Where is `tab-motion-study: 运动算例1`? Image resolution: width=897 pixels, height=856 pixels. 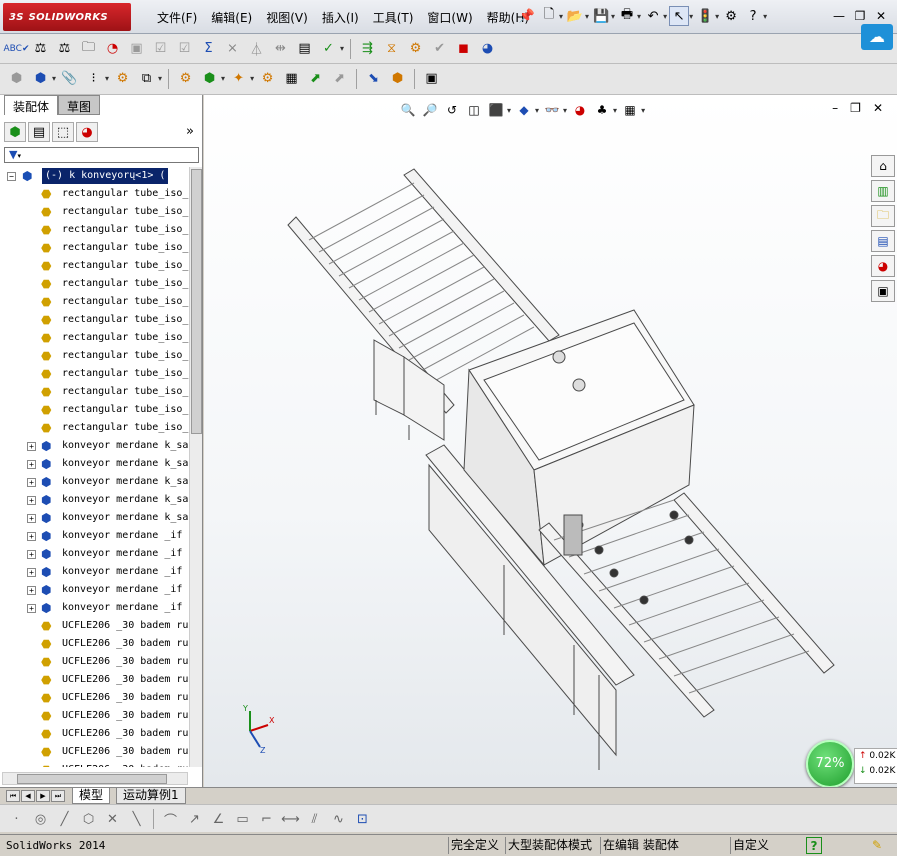
tab-motion-study: 运动算例1 is located at coordinates (151, 796).